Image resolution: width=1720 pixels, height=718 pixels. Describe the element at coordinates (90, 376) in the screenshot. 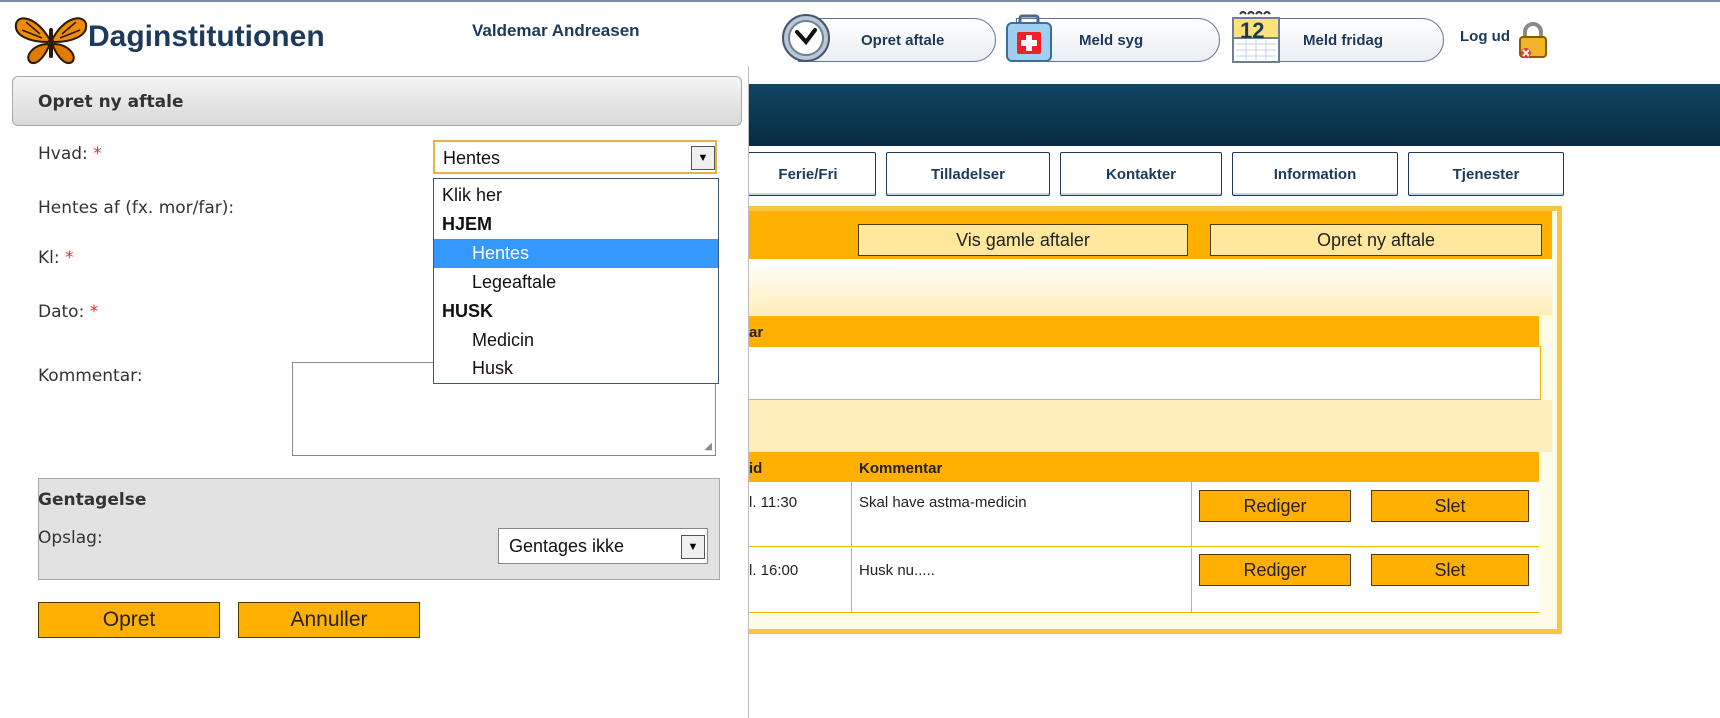

I see `kommentar-label: Kommentar:` at that location.